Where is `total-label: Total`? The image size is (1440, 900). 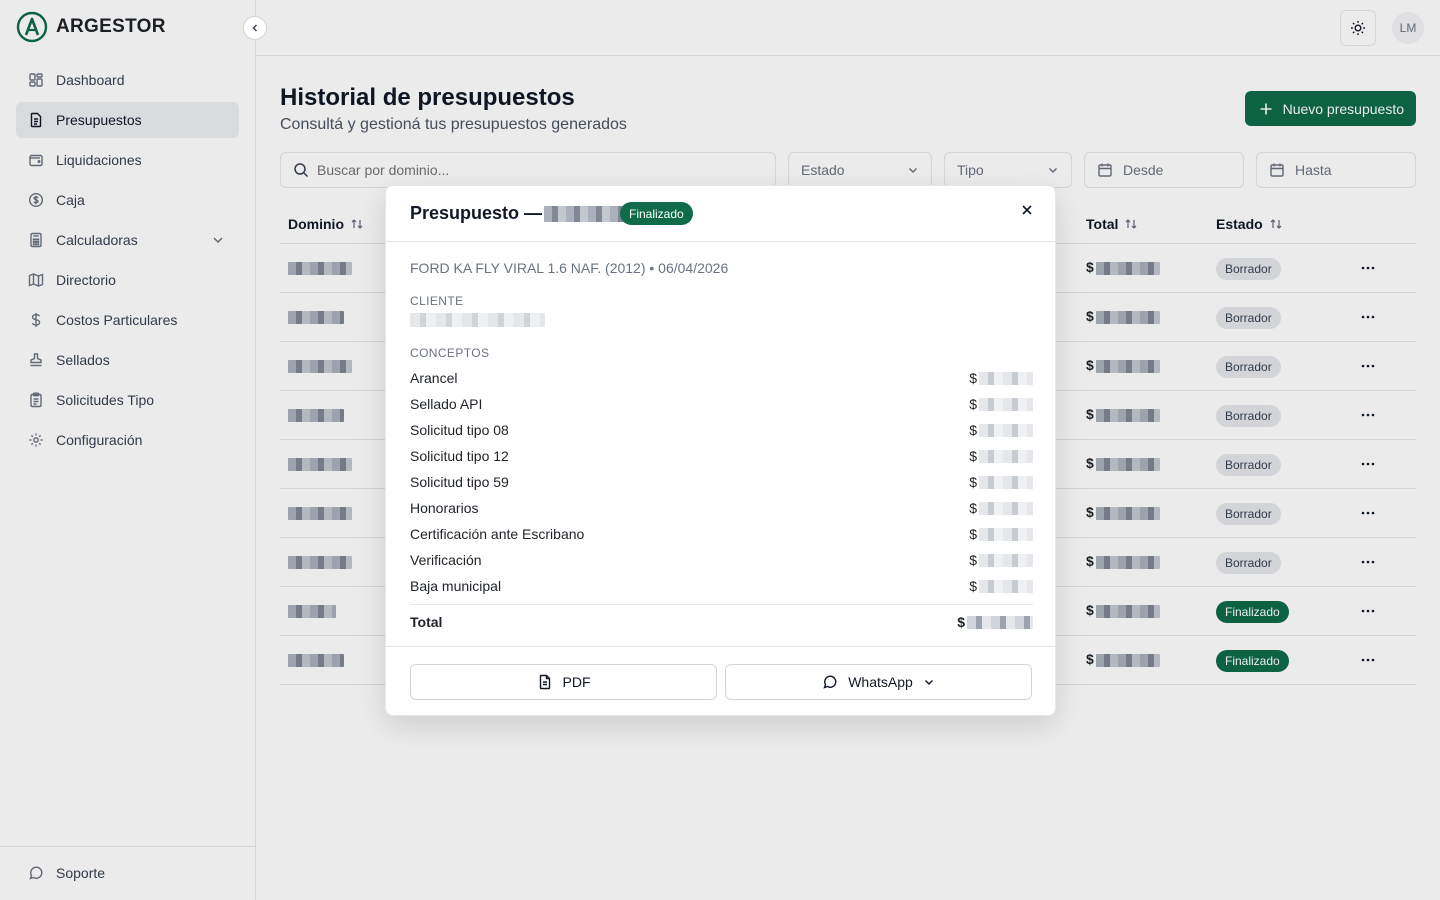
total-label: Total is located at coordinates (426, 622).